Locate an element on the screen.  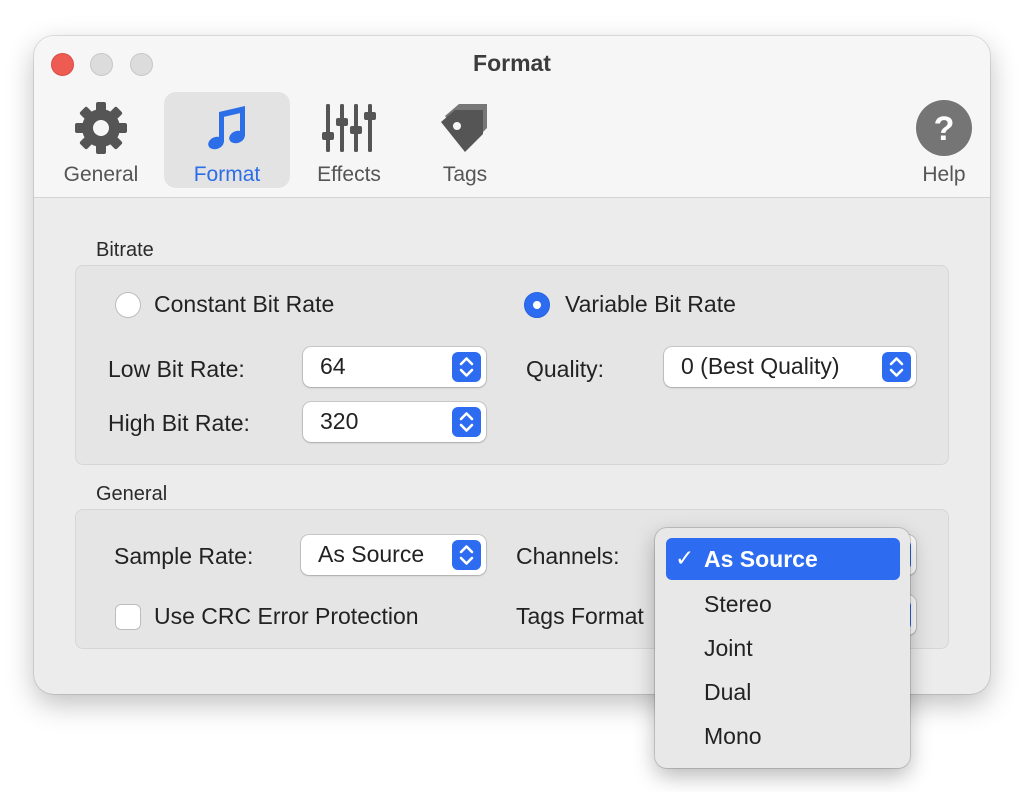
variable-bit-rate-radio is located at coordinates (537, 305).